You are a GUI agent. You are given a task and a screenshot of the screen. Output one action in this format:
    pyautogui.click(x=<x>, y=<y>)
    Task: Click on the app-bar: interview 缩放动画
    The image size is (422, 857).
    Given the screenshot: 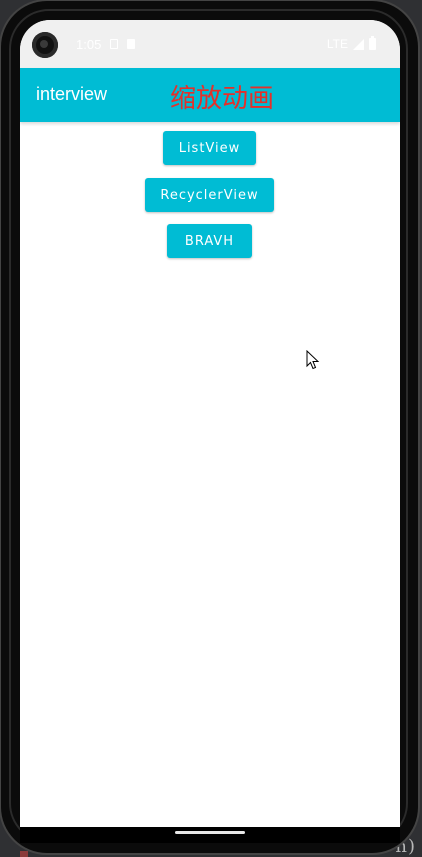 What is the action you would take?
    pyautogui.click(x=210, y=95)
    